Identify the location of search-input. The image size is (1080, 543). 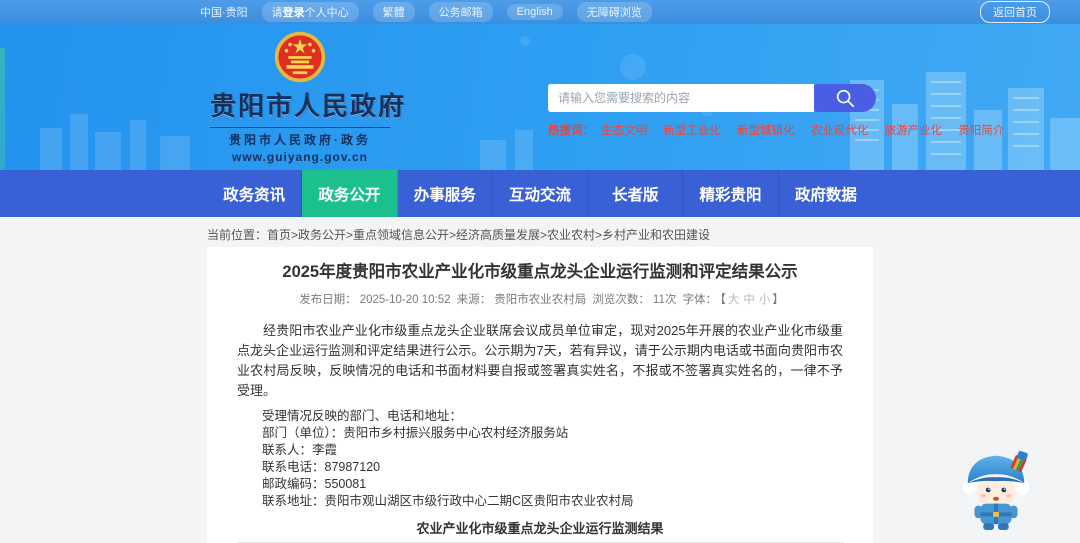
(681, 98).